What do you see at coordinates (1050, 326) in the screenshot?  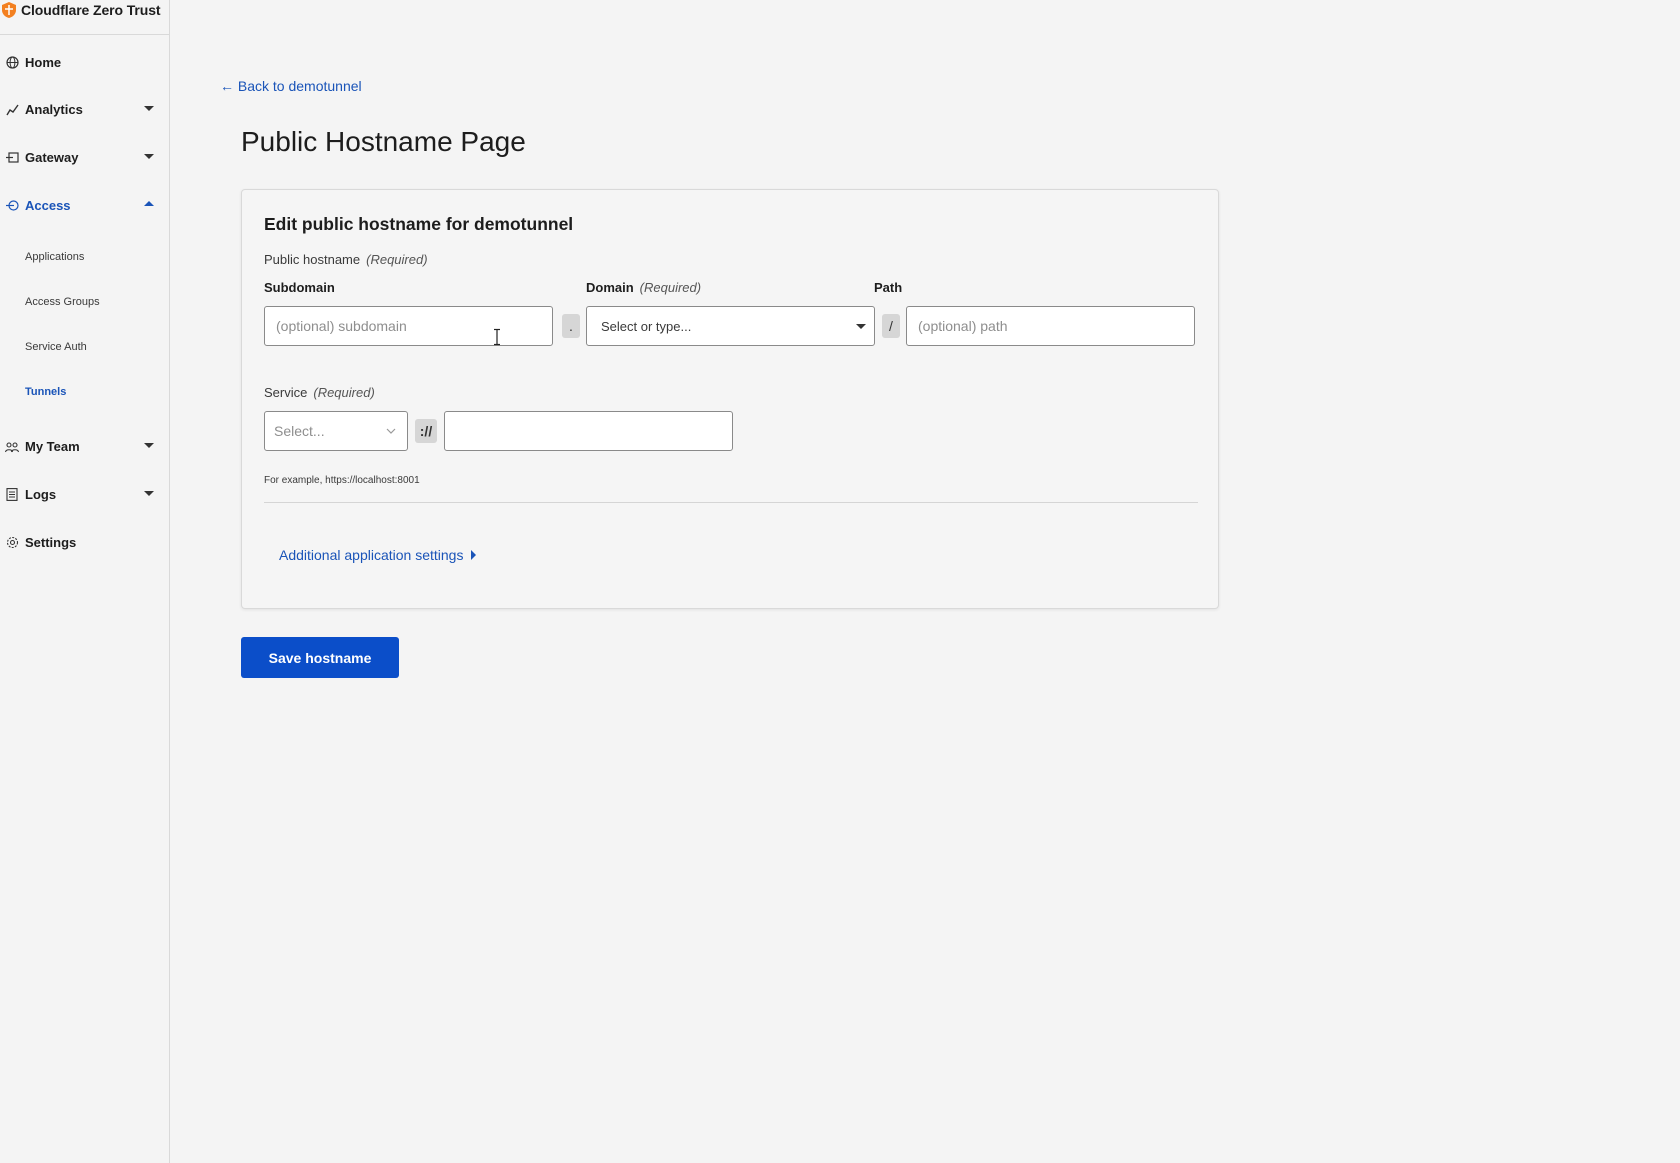 I see `path-input` at bounding box center [1050, 326].